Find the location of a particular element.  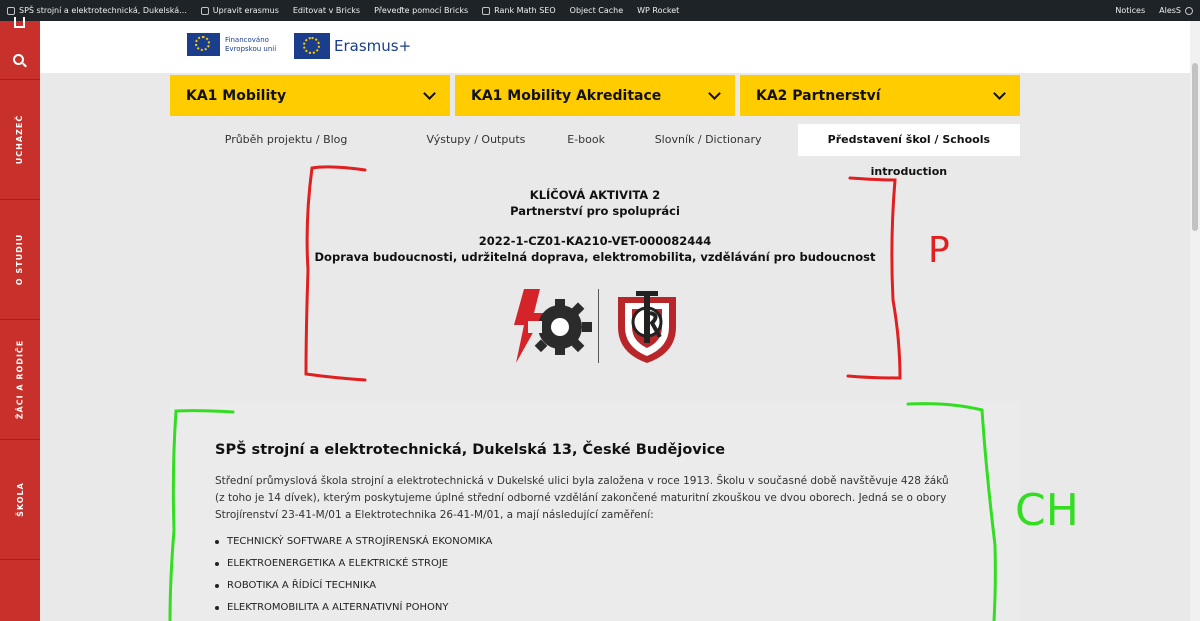

page-header: Financováno Evropskou unií Erasmus+ is located at coordinates (615, 47).